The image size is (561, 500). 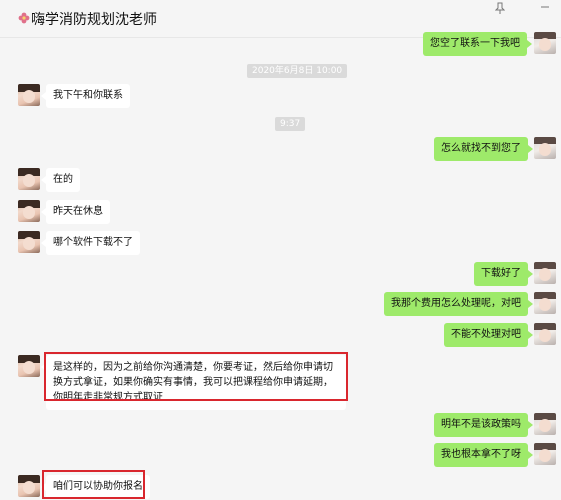 What do you see at coordinates (503, 274) in the screenshot?
I see `message-bubble-outgoing: 下载好了` at bounding box center [503, 274].